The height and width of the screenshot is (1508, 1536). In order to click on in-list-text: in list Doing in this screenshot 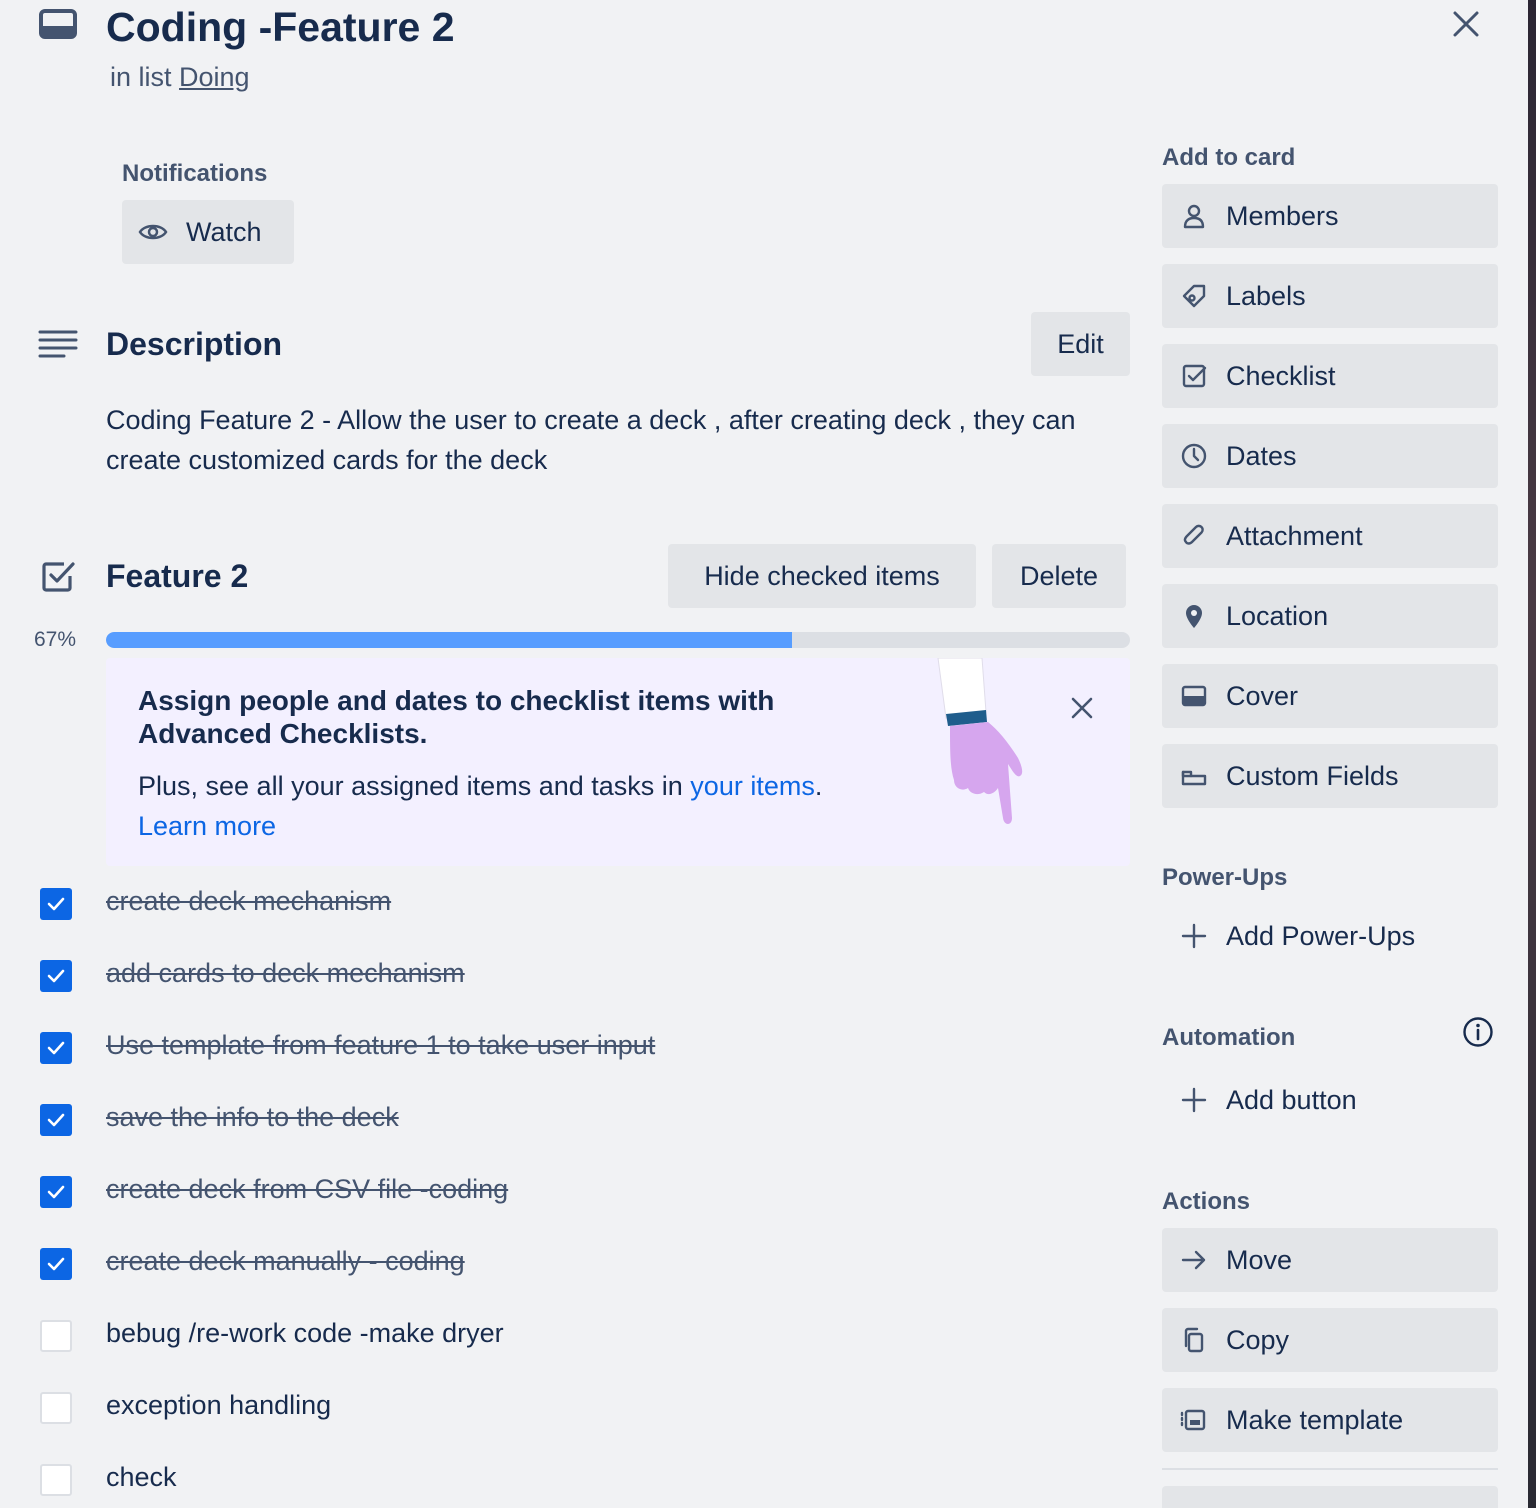, I will do `click(180, 77)`.